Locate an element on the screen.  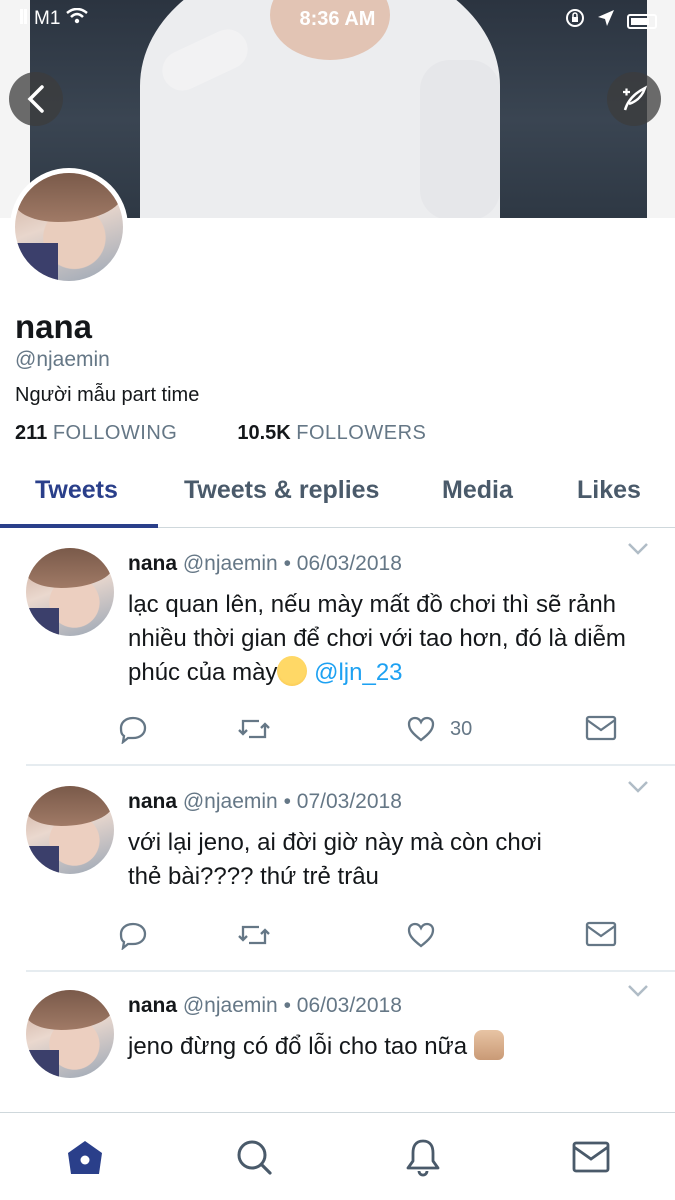
nav-home is located at coordinates (85, 1157).